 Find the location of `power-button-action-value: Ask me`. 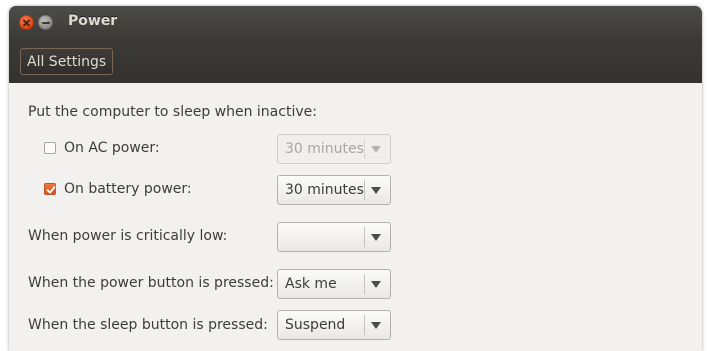

power-button-action-value: Ask me is located at coordinates (311, 284).